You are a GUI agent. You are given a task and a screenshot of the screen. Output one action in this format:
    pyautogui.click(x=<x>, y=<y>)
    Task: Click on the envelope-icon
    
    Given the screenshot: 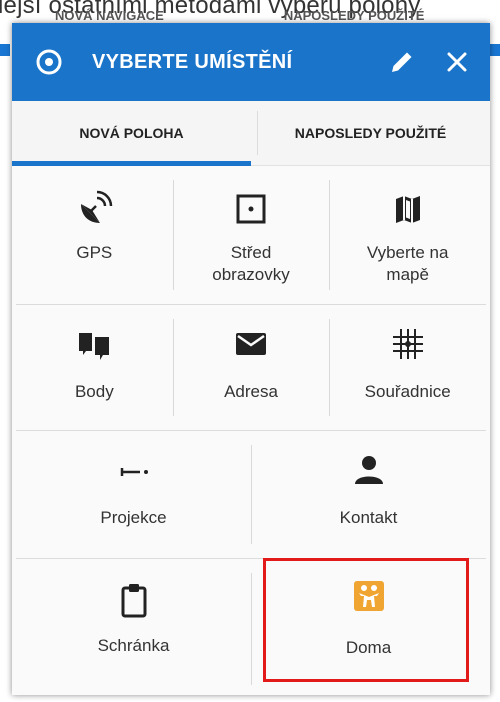 What is the action you would take?
    pyautogui.click(x=251, y=344)
    